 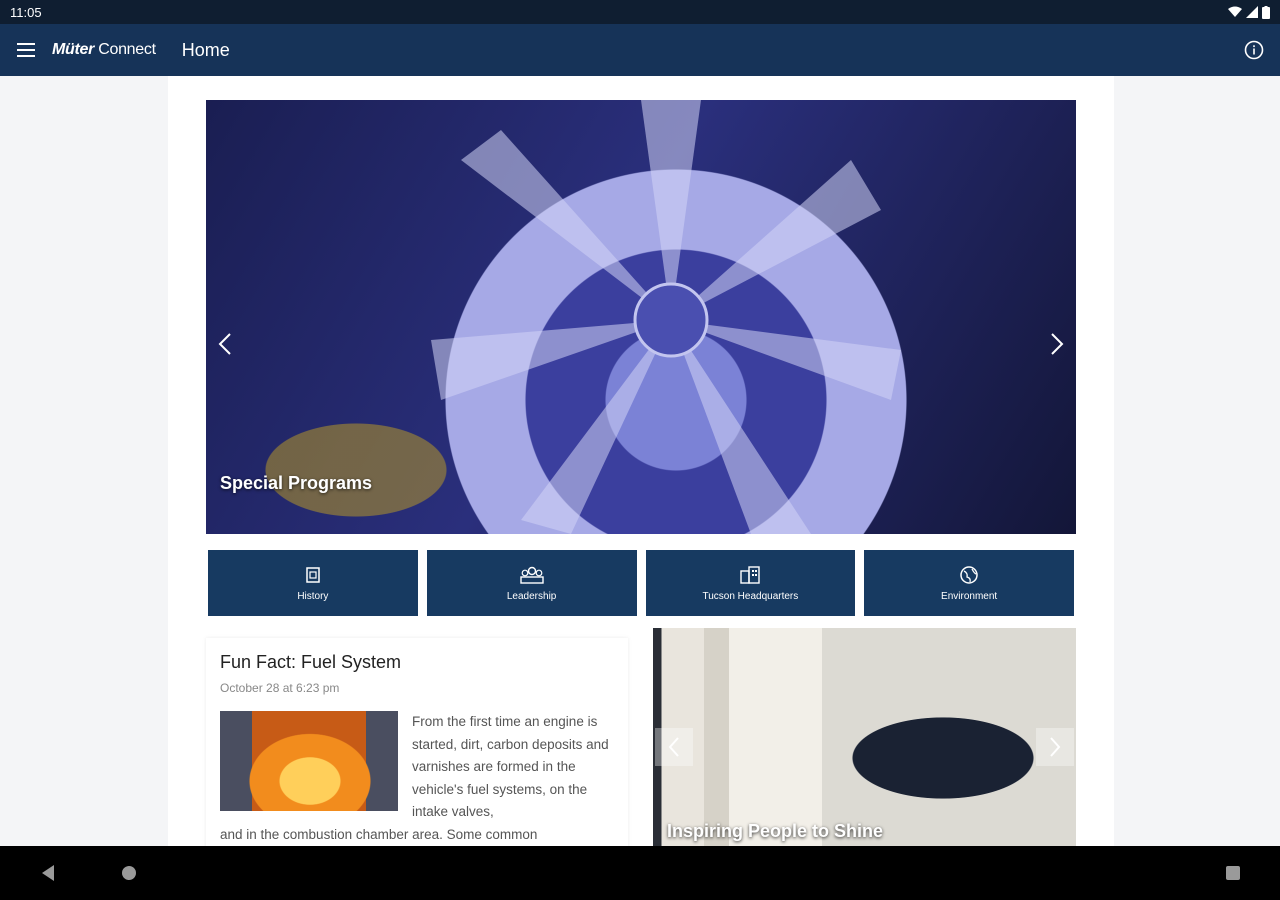 What do you see at coordinates (969, 596) in the screenshot?
I see `tile-label: Environment` at bounding box center [969, 596].